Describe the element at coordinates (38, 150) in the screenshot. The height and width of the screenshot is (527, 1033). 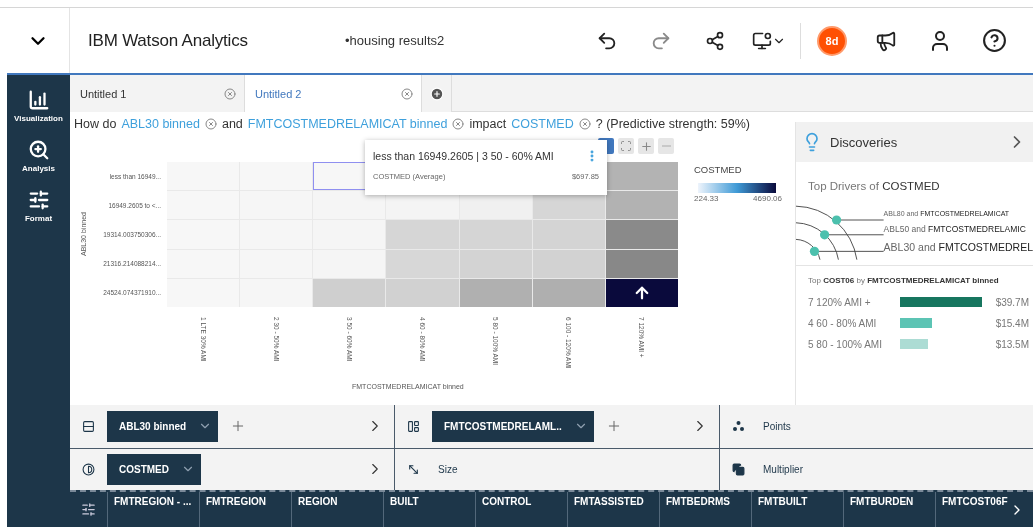
I see `zoom-in-icon` at that location.